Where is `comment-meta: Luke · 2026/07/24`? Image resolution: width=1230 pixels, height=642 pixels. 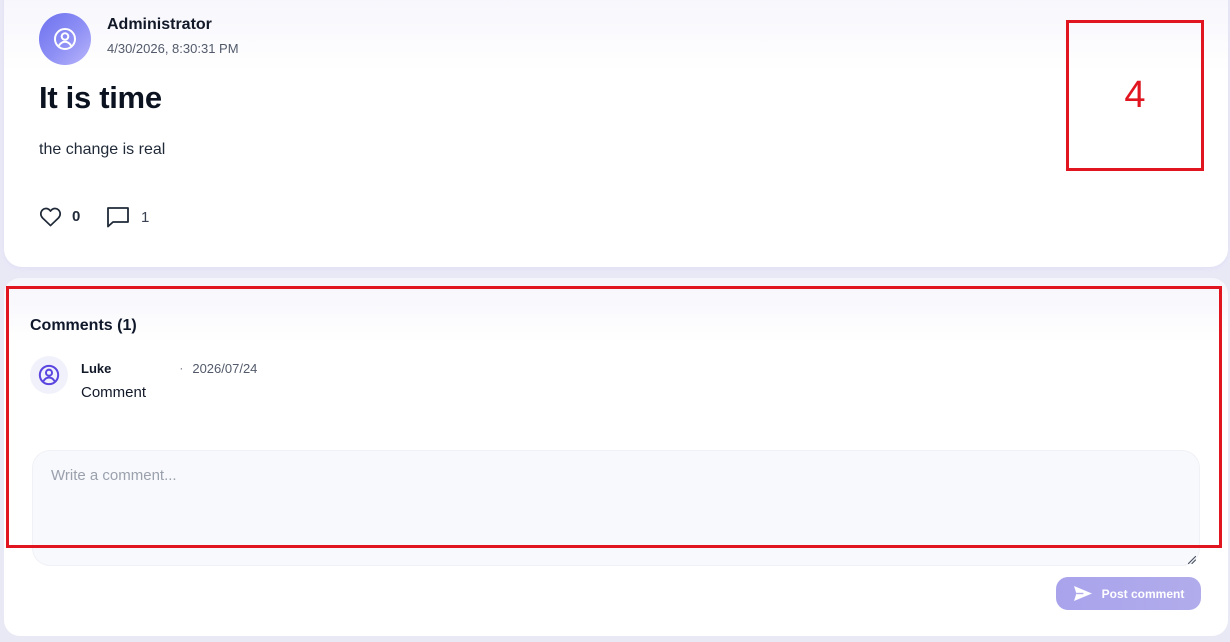
comment-meta: Luke · 2026/07/24 is located at coordinates (169, 368).